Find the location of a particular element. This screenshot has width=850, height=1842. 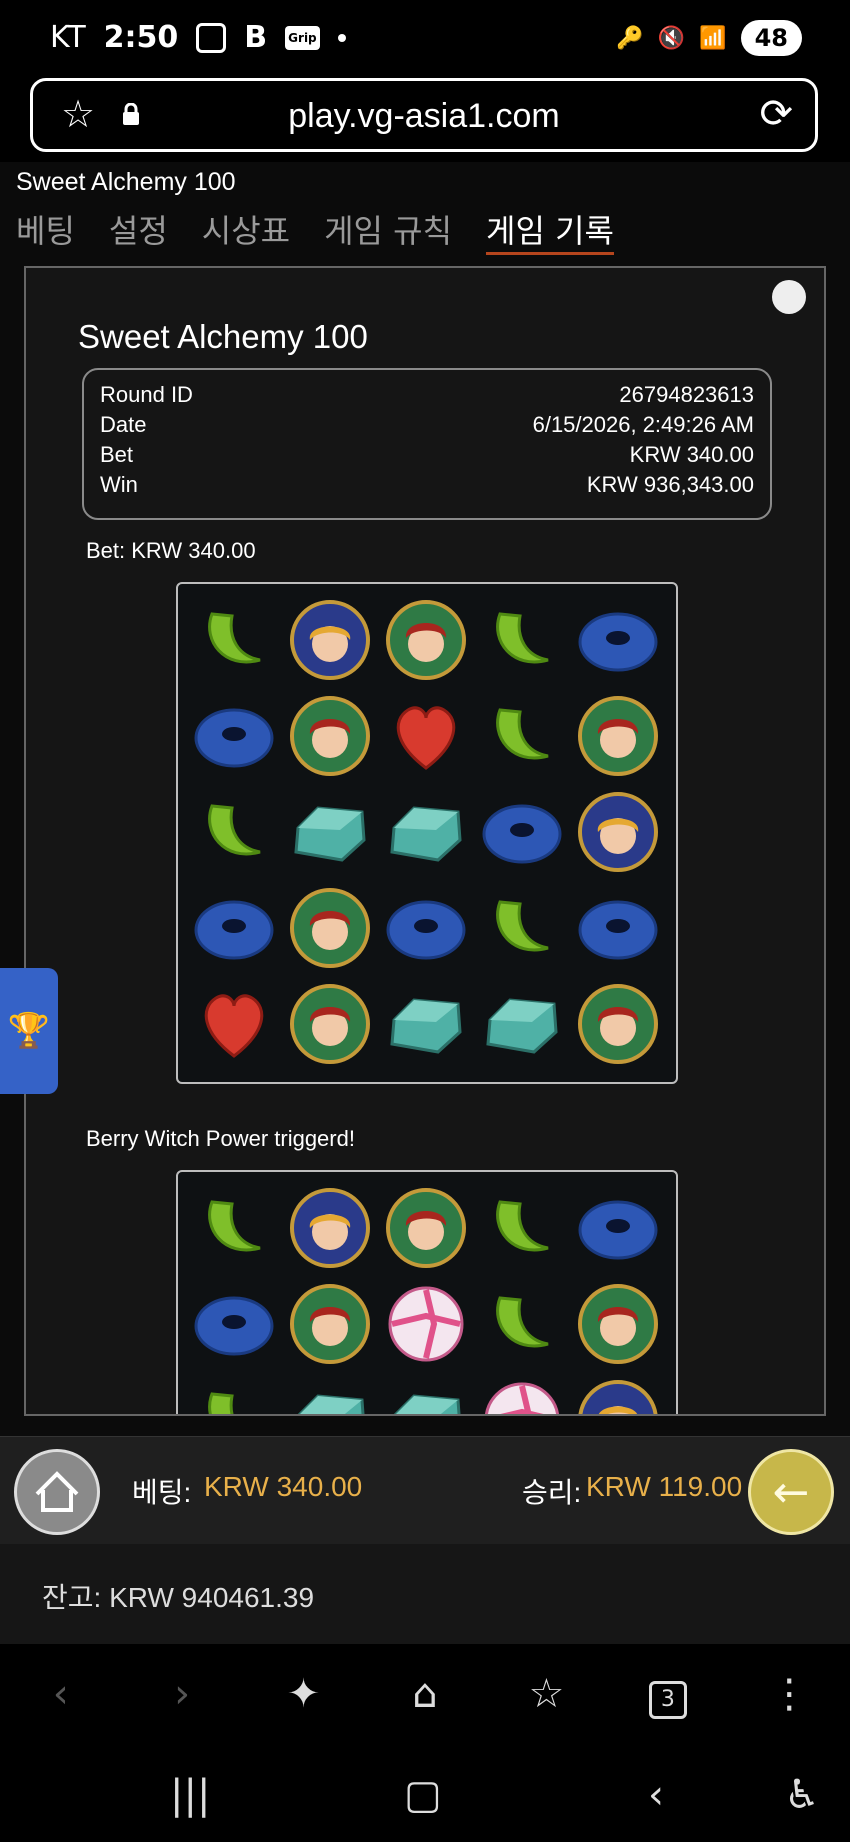

reload-icon: ⟳ is located at coordinates (776, 114).